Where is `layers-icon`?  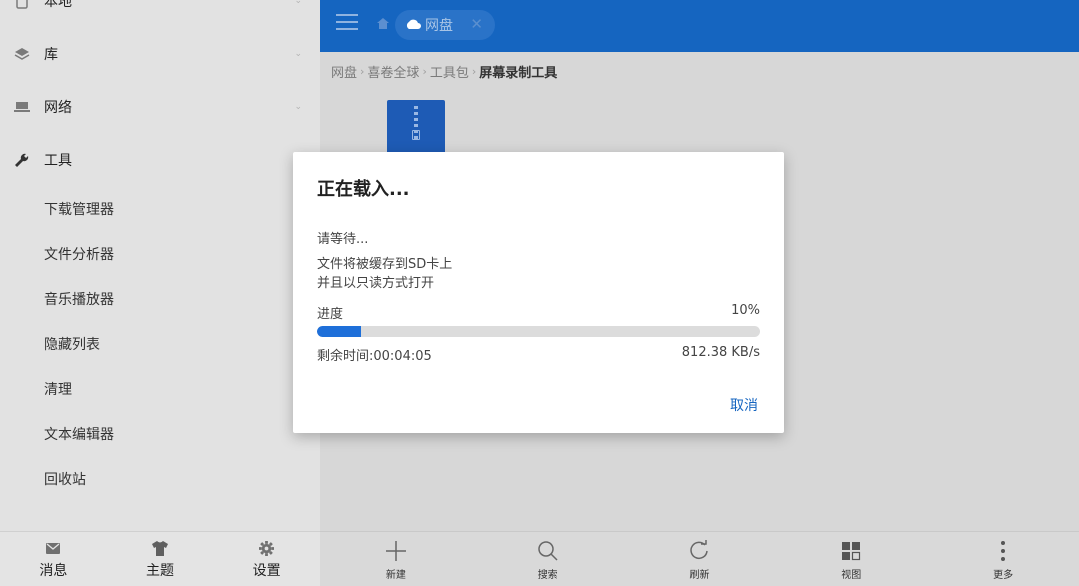 layers-icon is located at coordinates (22, 54).